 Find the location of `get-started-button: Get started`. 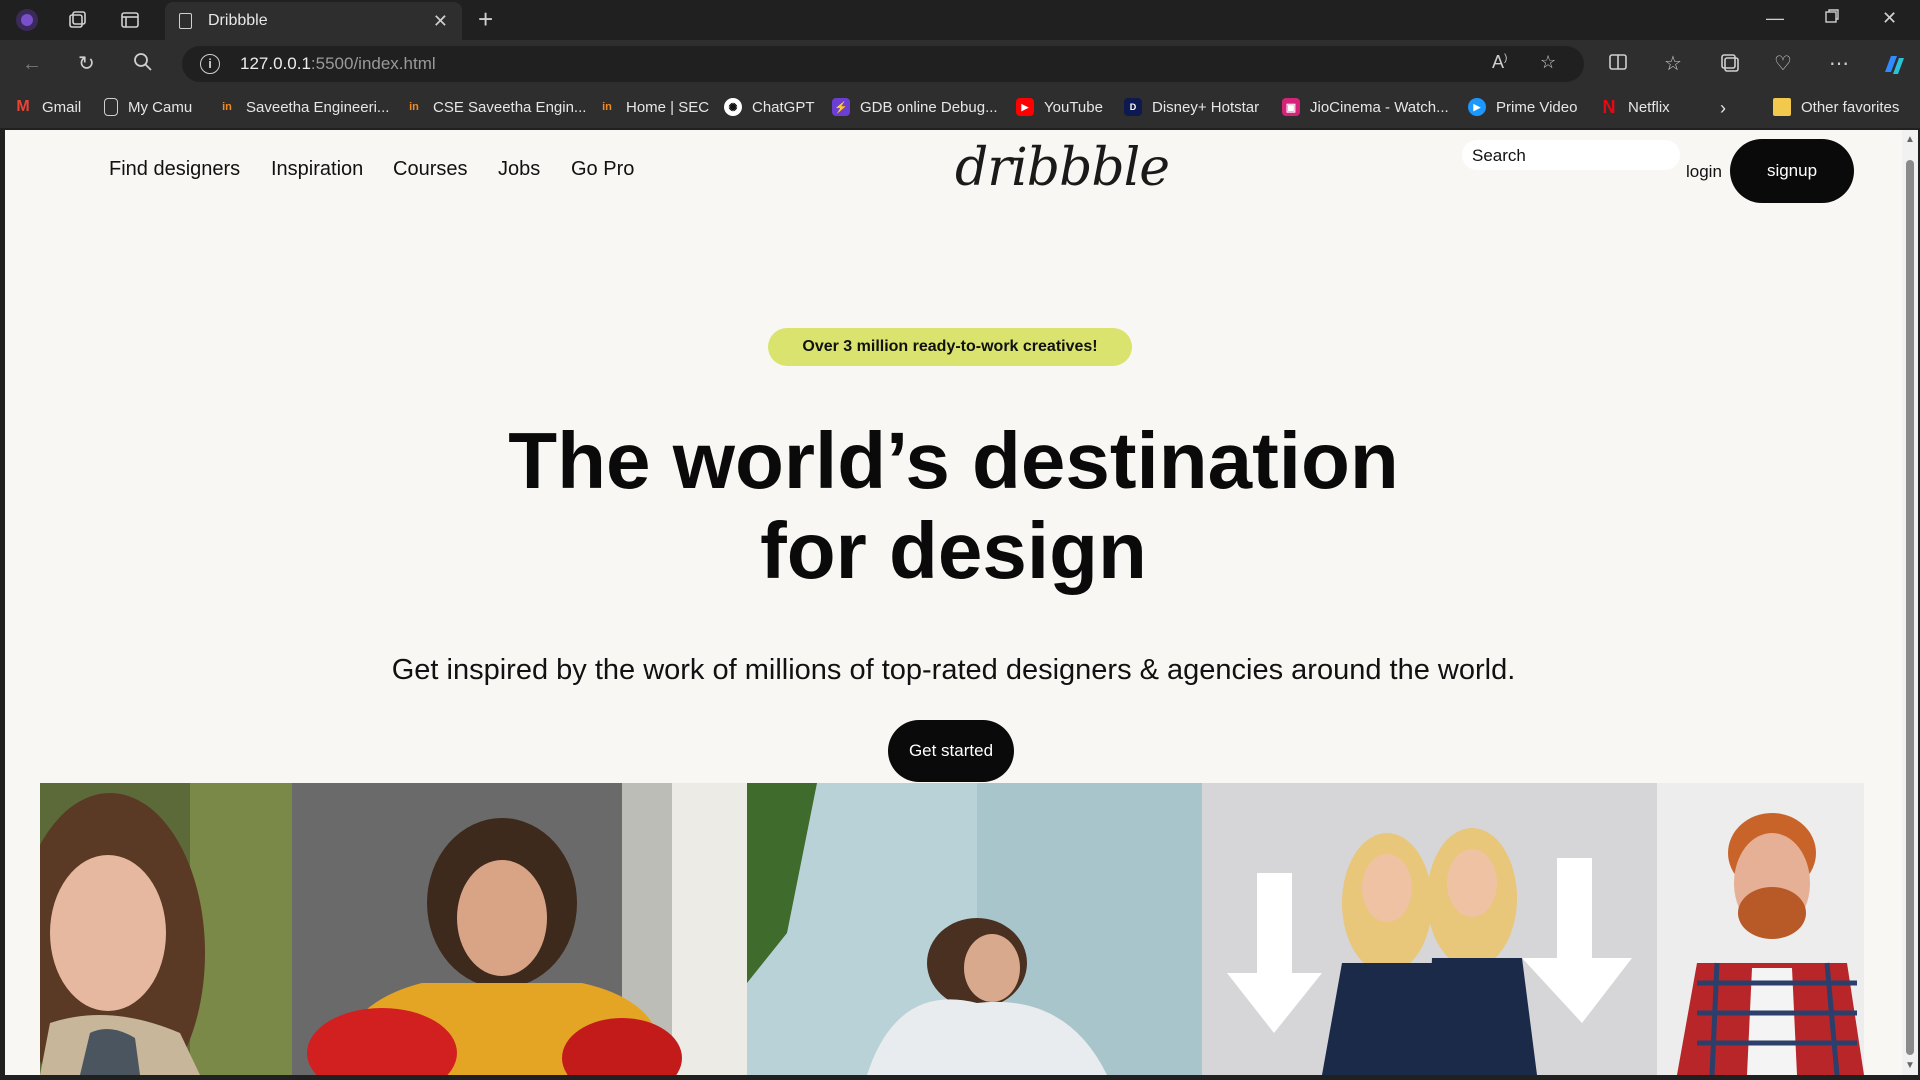

get-started-button: Get started is located at coordinates (951, 751).